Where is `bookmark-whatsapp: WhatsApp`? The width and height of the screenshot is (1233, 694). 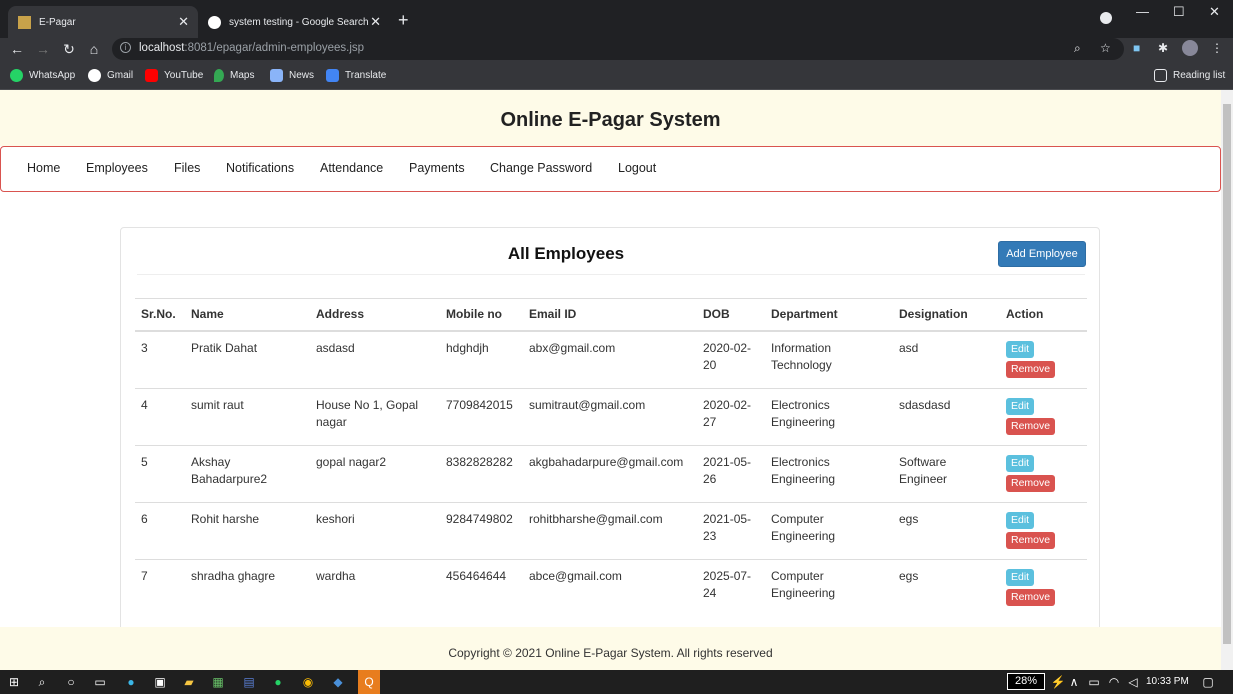 bookmark-whatsapp: WhatsApp is located at coordinates (42, 75).